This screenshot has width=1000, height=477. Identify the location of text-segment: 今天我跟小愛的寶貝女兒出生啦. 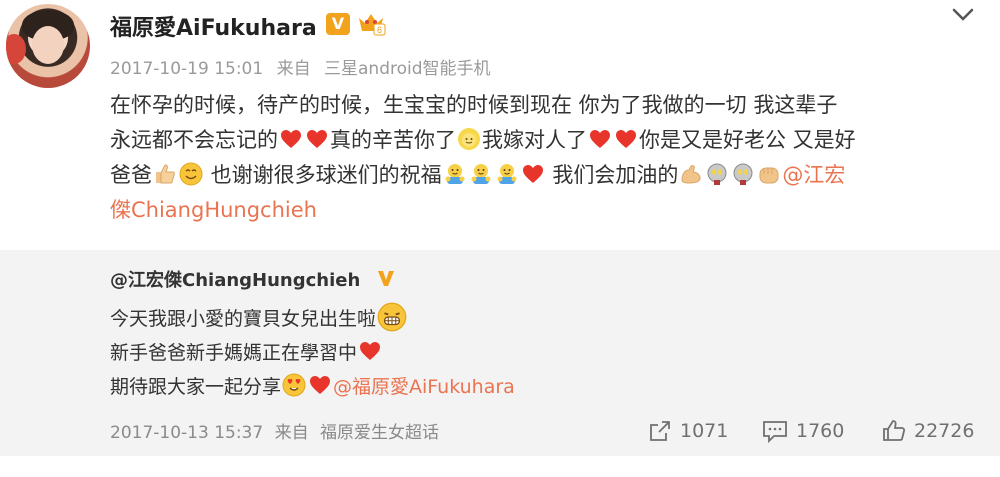
(243, 319).